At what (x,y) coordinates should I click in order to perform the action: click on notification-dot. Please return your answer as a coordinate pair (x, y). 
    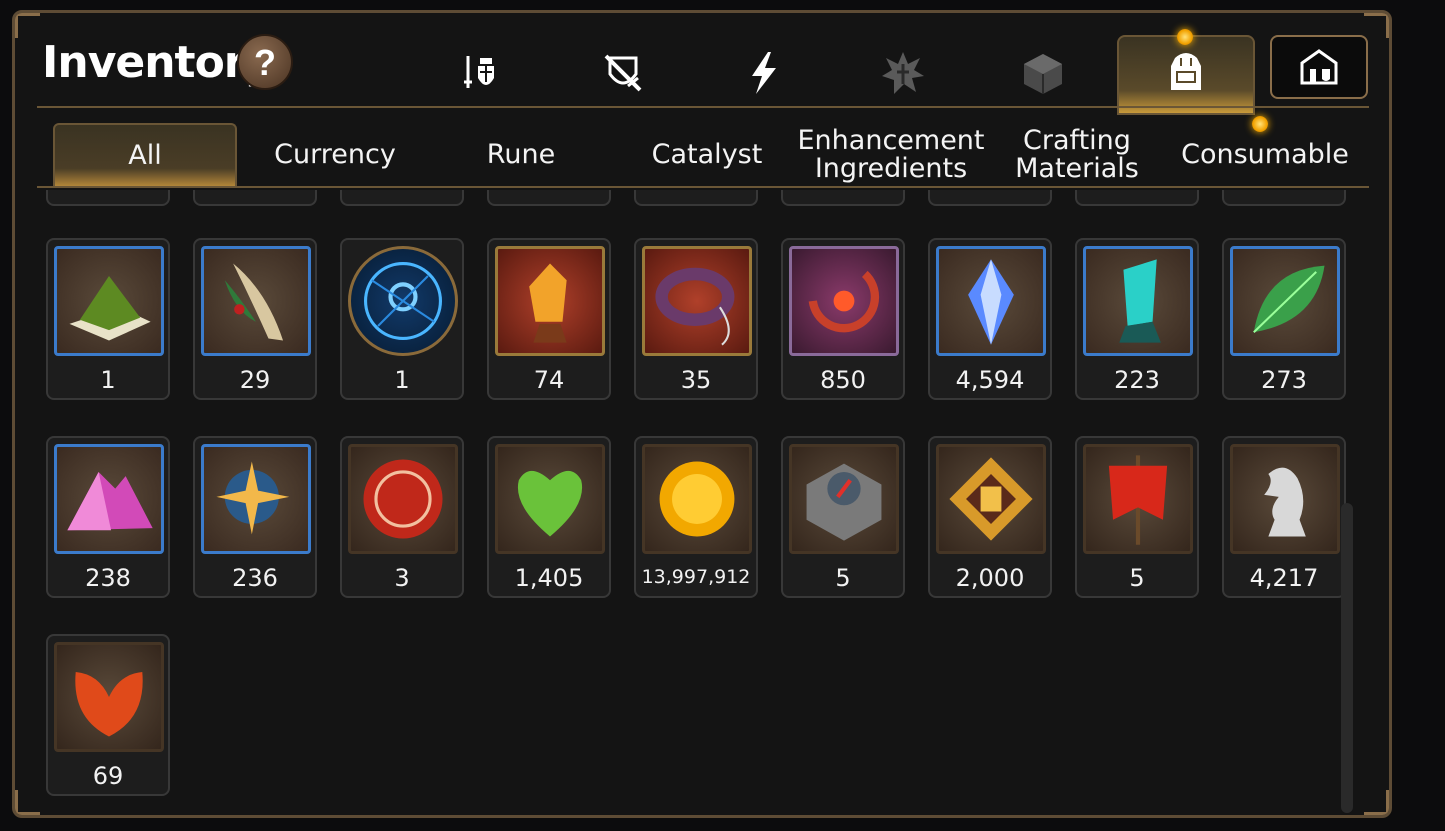
    Looking at the image, I should click on (1185, 37).